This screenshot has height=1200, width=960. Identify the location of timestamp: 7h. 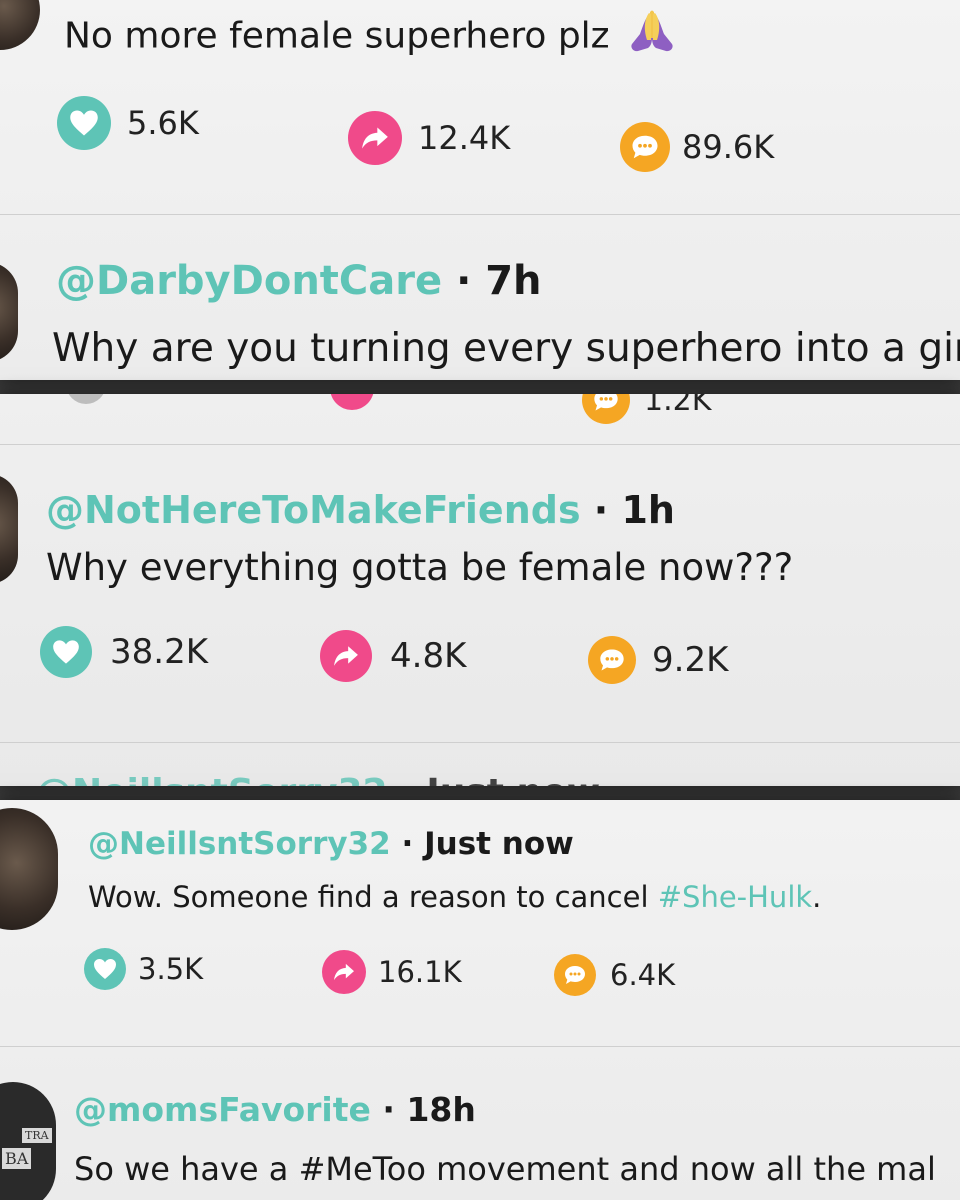
(513, 281).